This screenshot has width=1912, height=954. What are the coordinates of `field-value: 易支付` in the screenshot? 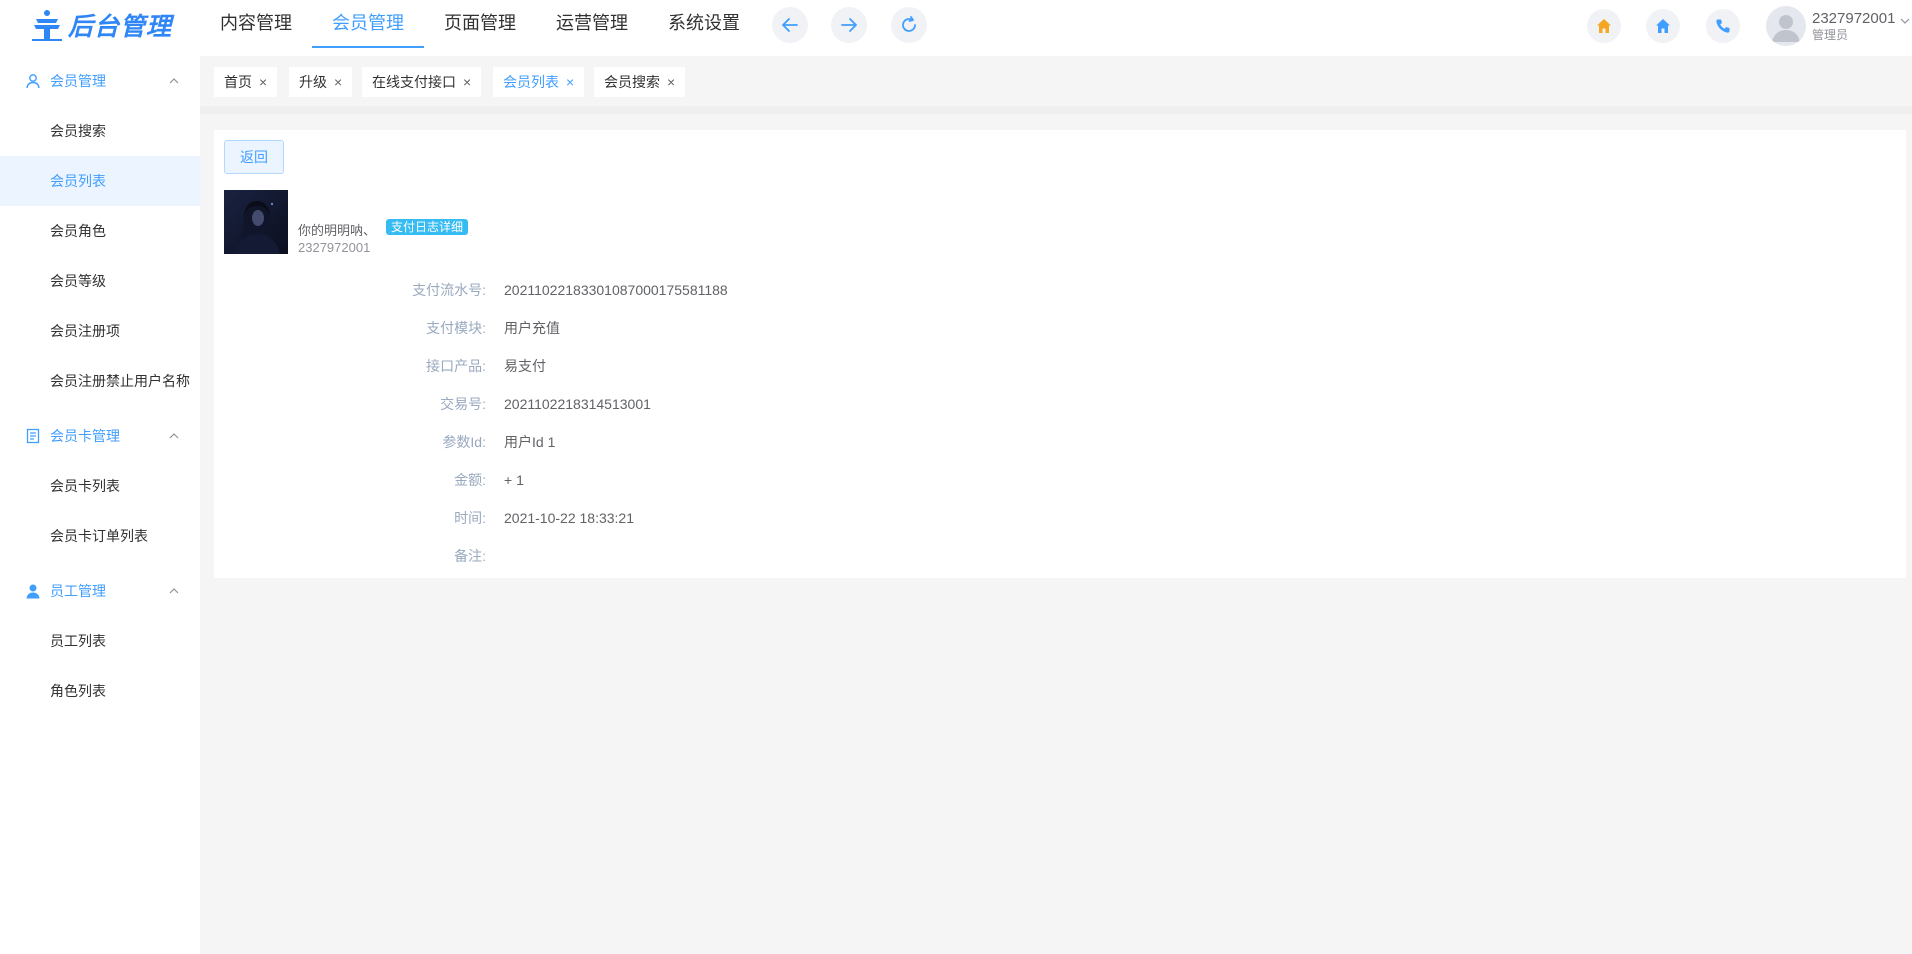 It's located at (525, 366).